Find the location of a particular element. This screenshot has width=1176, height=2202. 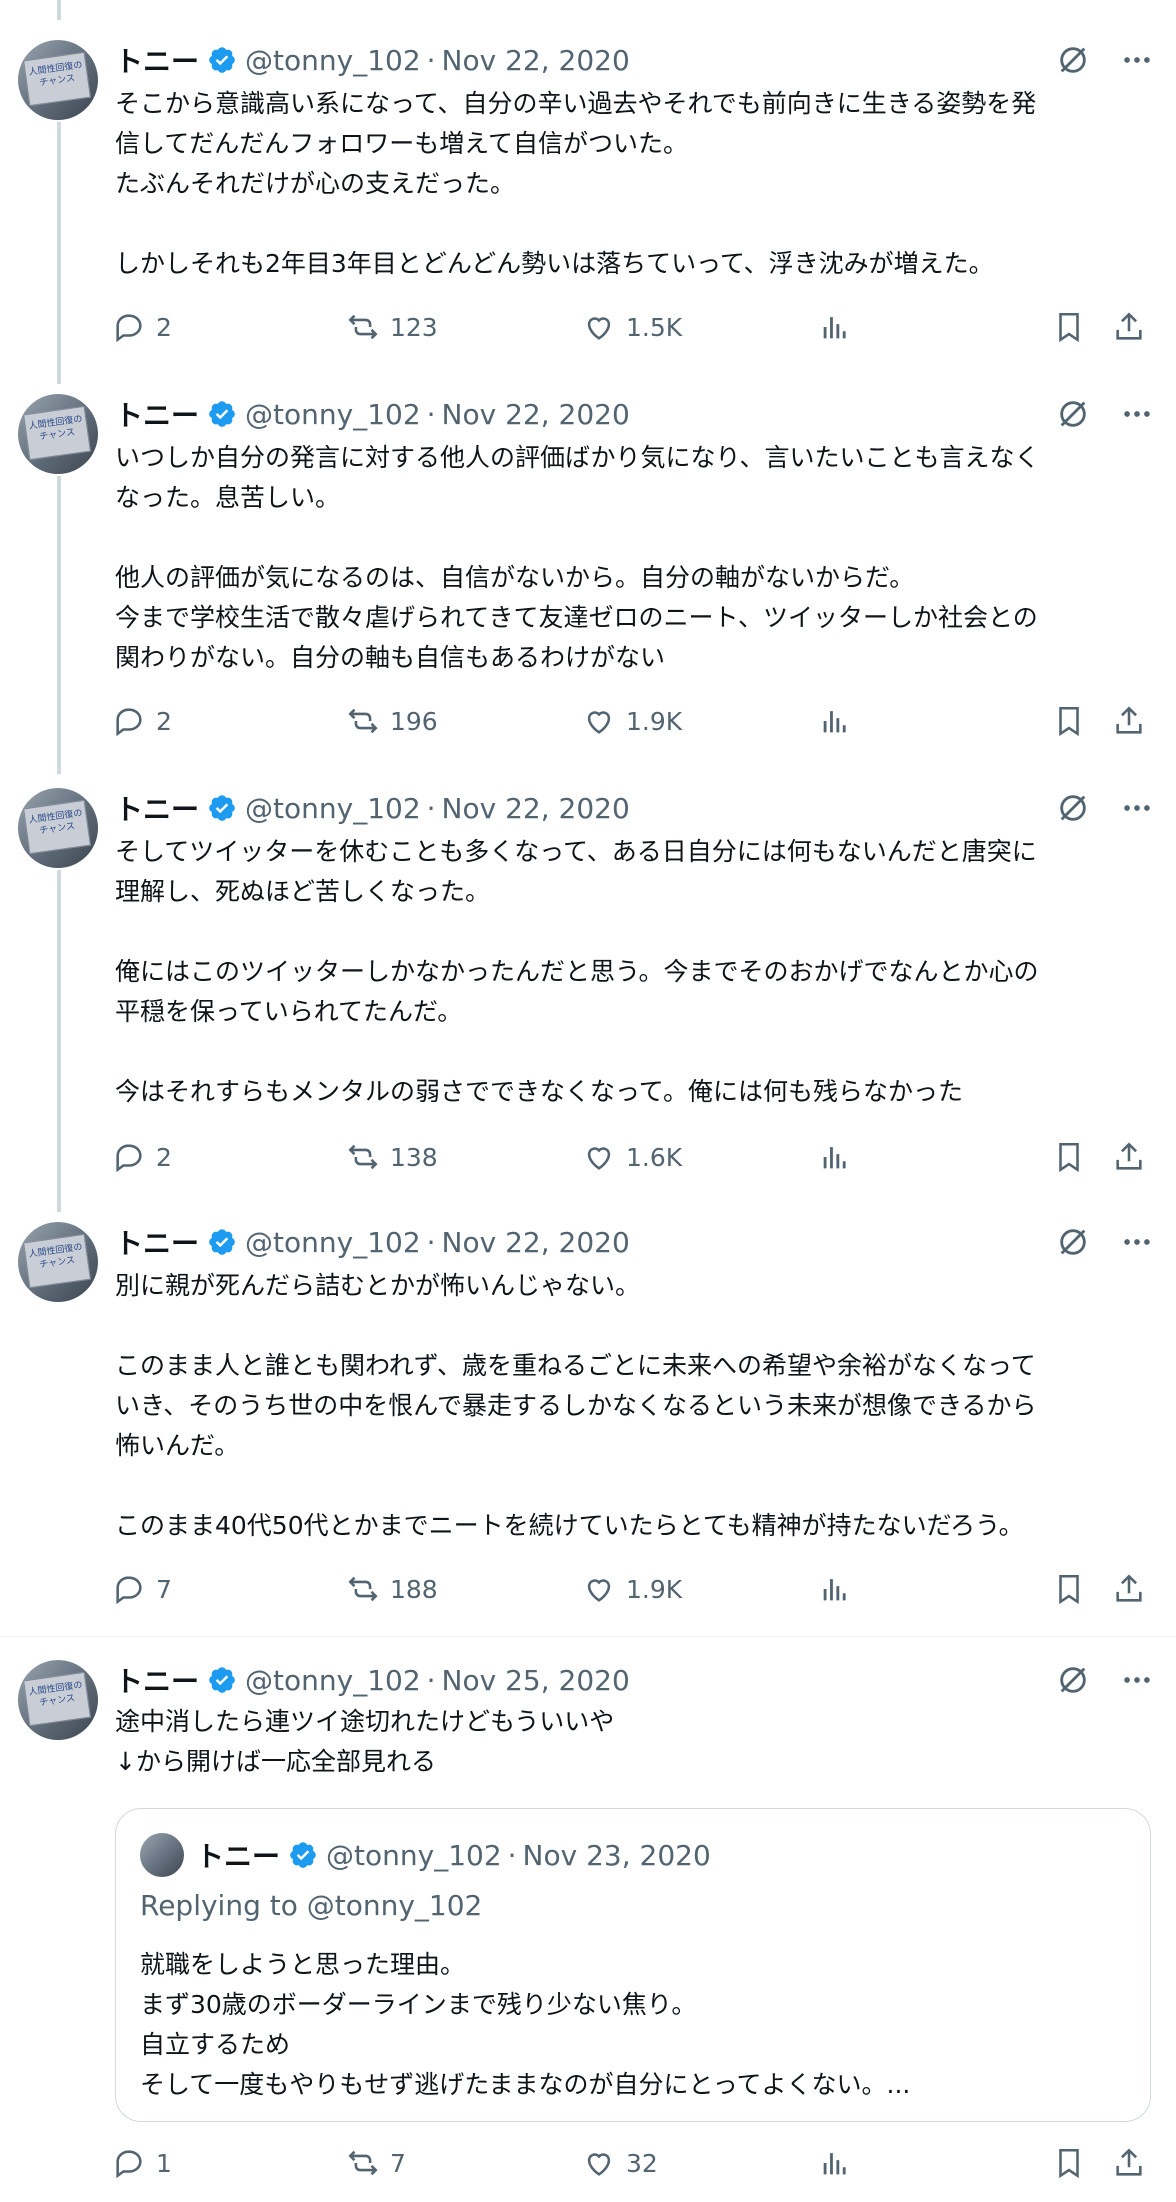

retweet-button: 138 is located at coordinates (392, 1157).